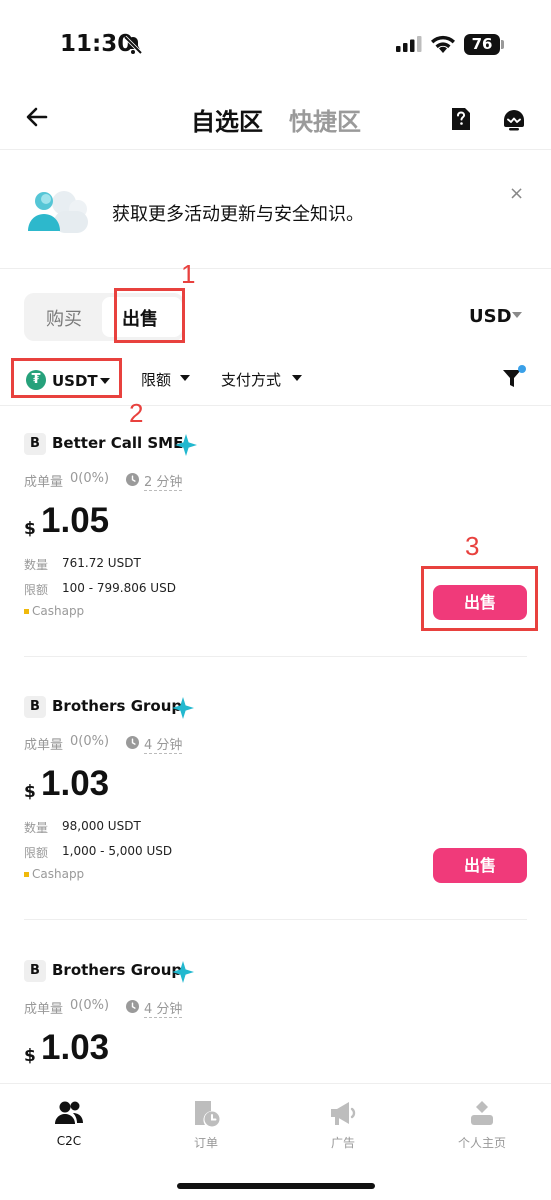 The height and width of the screenshot is (1200, 551). What do you see at coordinates (101, 563) in the screenshot?
I see `quantity-value: 761.72 USDT` at bounding box center [101, 563].